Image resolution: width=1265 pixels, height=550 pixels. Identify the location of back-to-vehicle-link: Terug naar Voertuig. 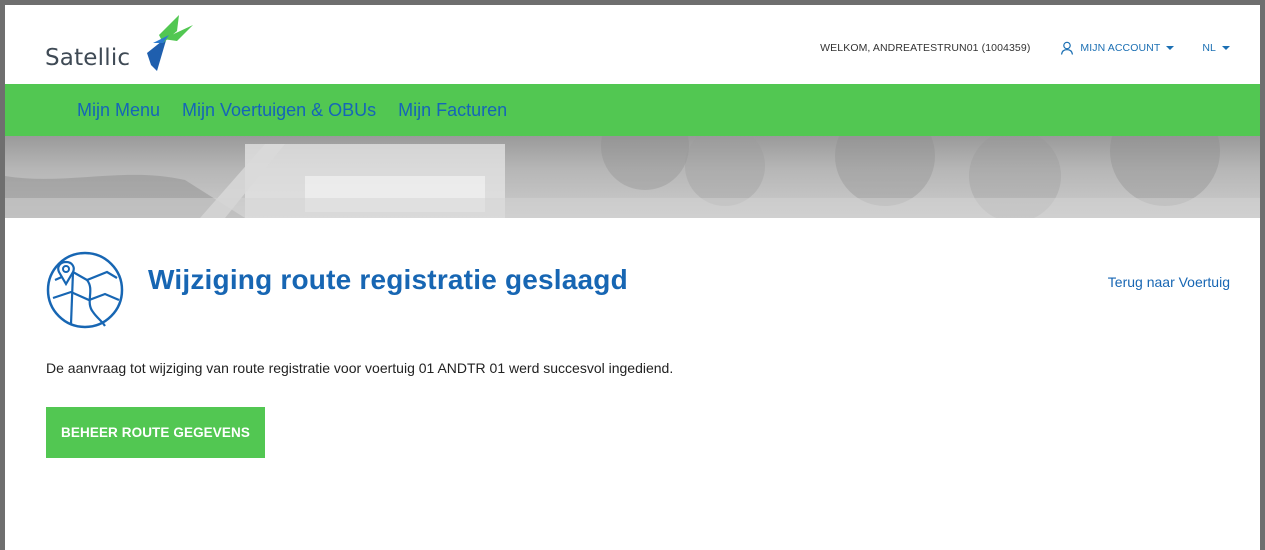
(1169, 282).